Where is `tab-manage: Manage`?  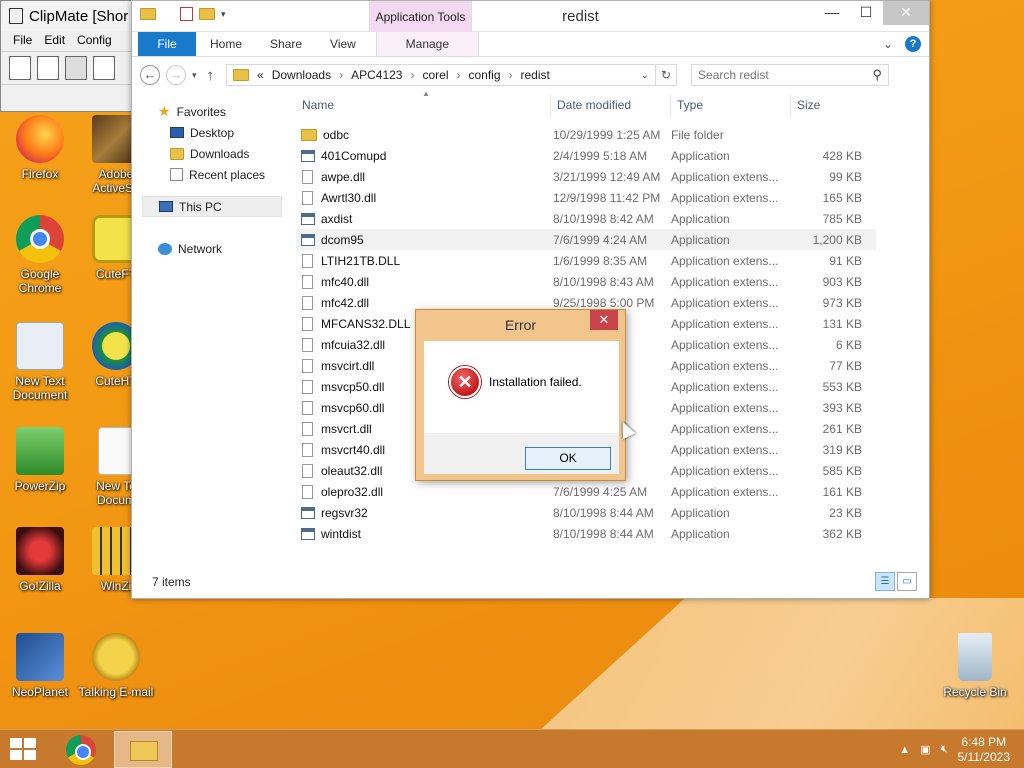 tab-manage: Manage is located at coordinates (427, 44).